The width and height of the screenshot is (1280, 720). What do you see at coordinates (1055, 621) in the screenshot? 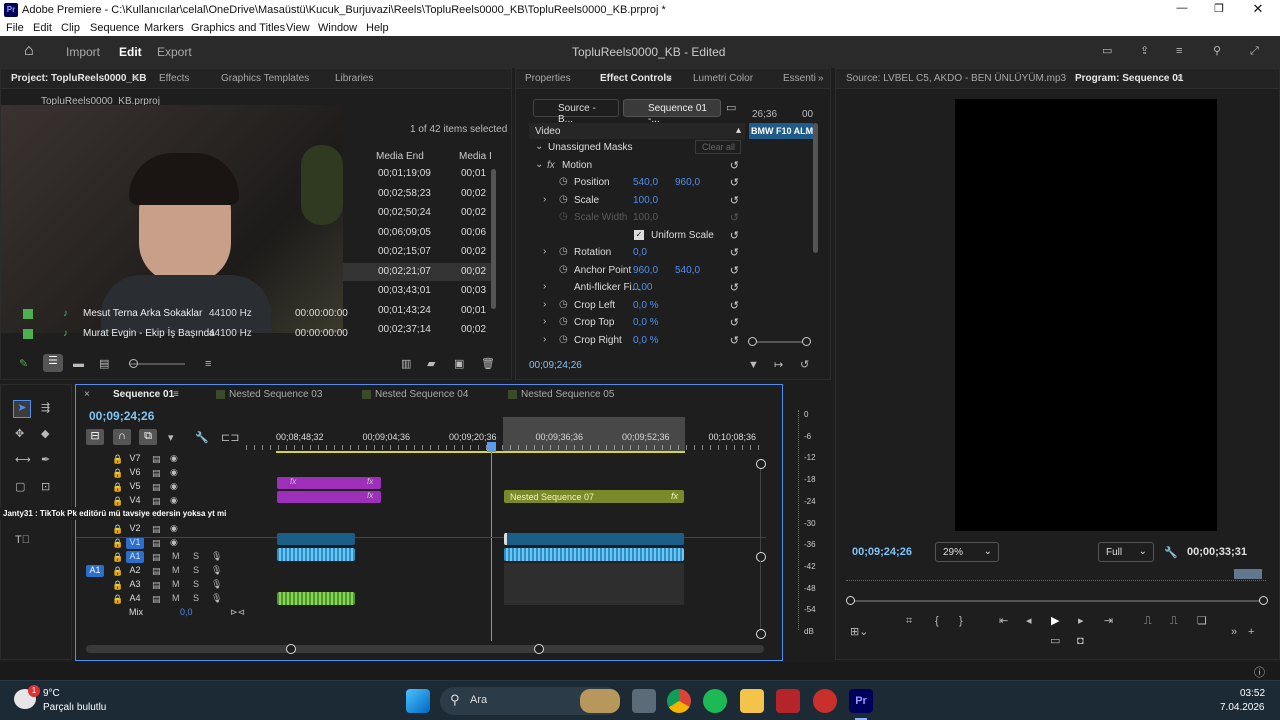
I see `play-icon: ▶` at bounding box center [1055, 621].